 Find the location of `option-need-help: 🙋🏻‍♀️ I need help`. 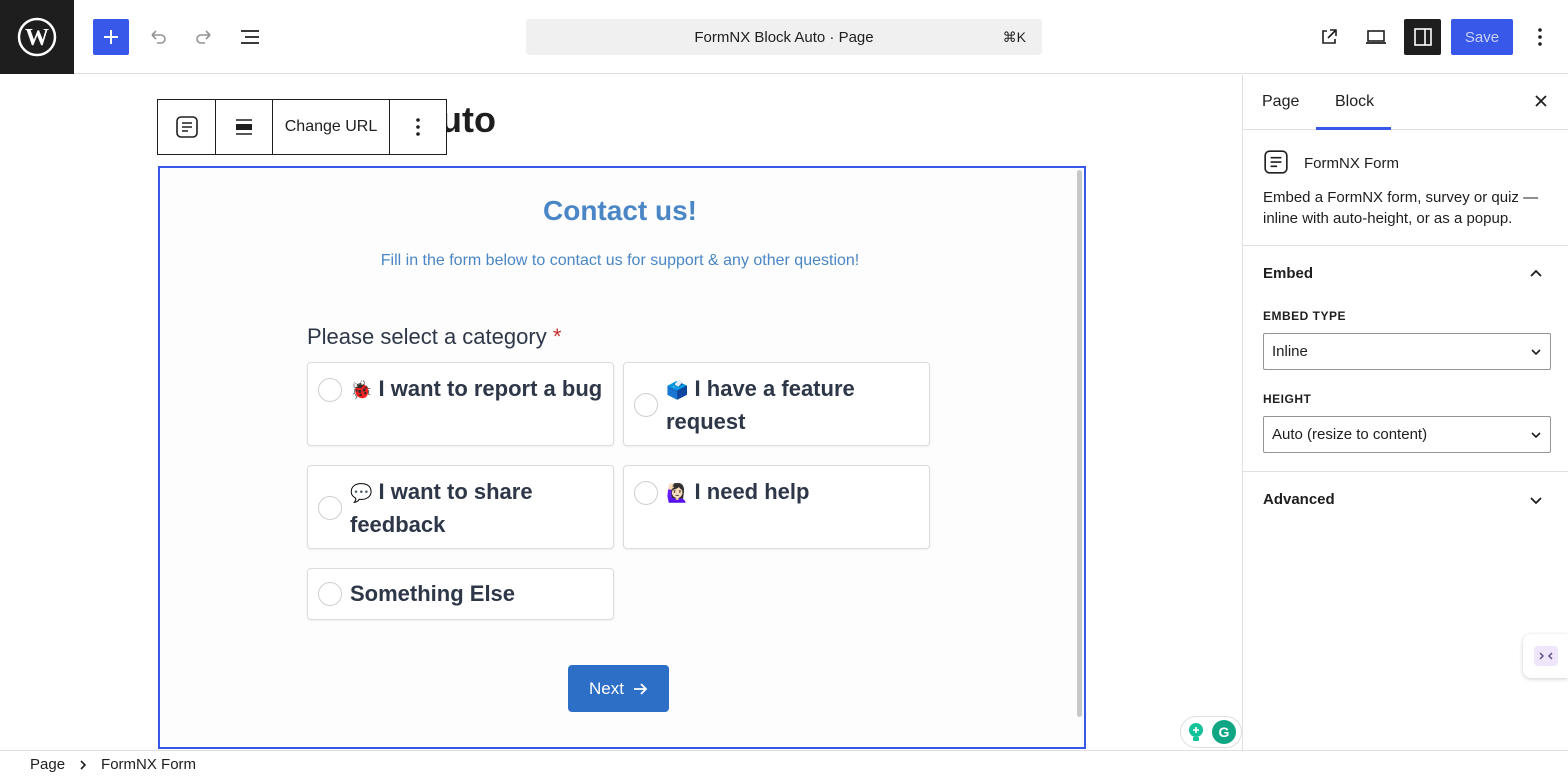

option-need-help: 🙋🏻‍♀️ I need help is located at coordinates (776, 507).